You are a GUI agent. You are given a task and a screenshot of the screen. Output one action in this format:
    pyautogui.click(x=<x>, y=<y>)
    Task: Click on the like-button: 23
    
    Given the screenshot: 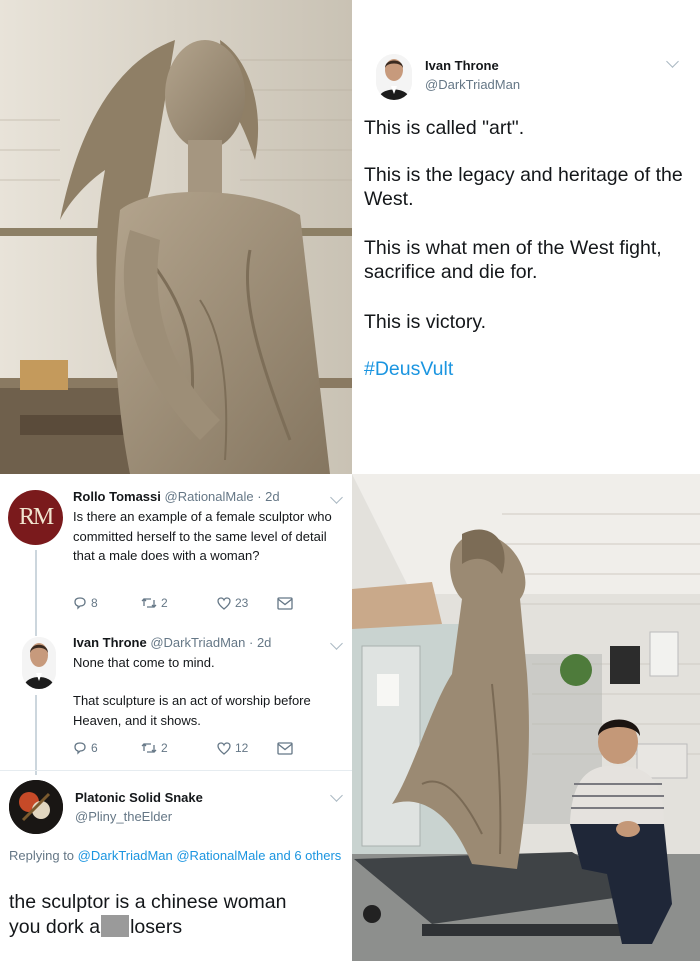 What is the action you would take?
    pyautogui.click(x=247, y=603)
    